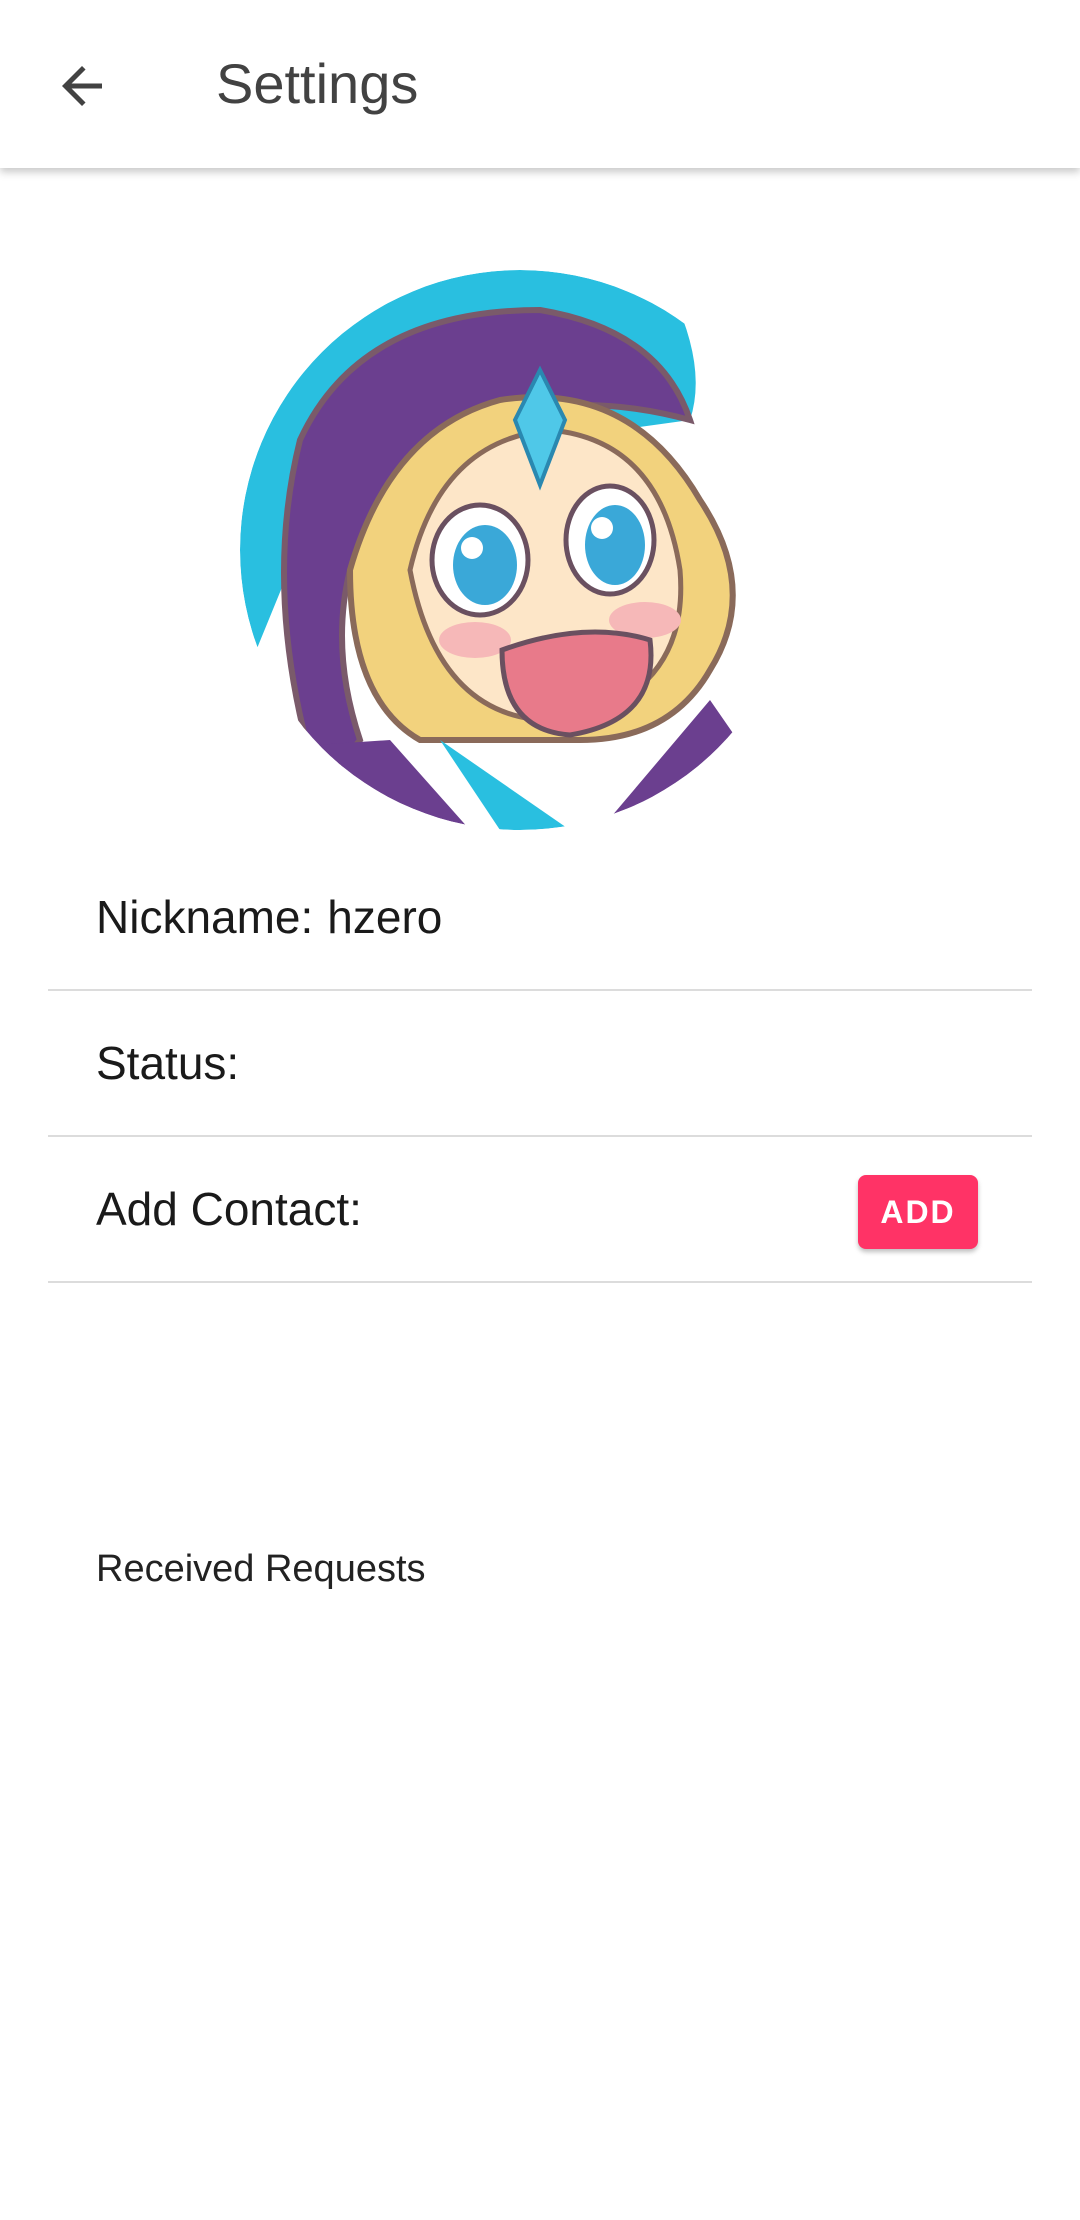 Image resolution: width=1080 pixels, height=2220 pixels. What do you see at coordinates (261, 1569) in the screenshot?
I see `received-requests-heading: Received Requests` at bounding box center [261, 1569].